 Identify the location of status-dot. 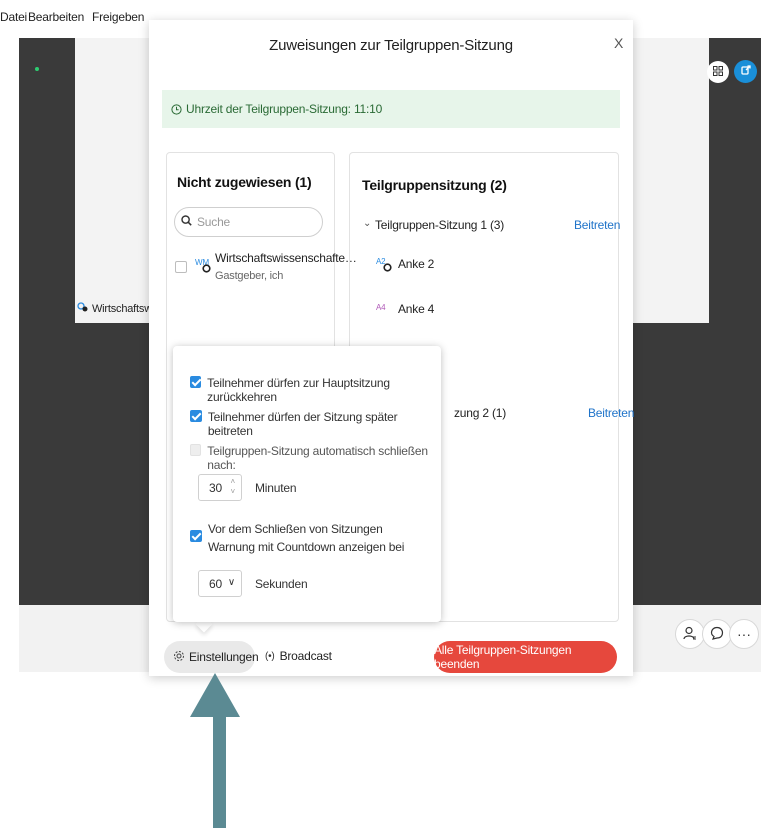
(37, 69).